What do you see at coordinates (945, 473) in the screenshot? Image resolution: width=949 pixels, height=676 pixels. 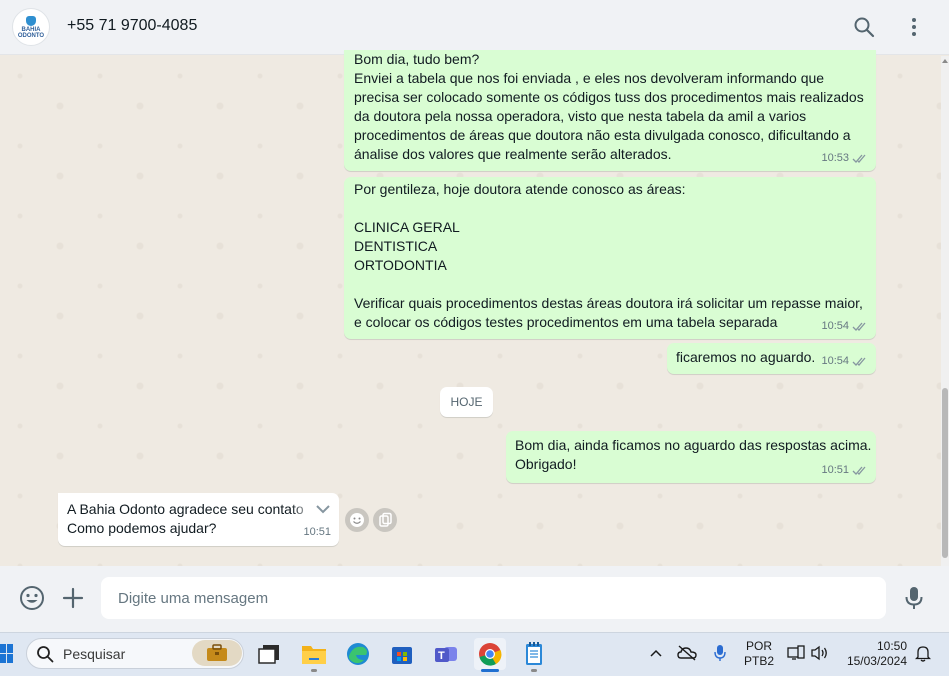 I see `scrollbar-thumb` at bounding box center [945, 473].